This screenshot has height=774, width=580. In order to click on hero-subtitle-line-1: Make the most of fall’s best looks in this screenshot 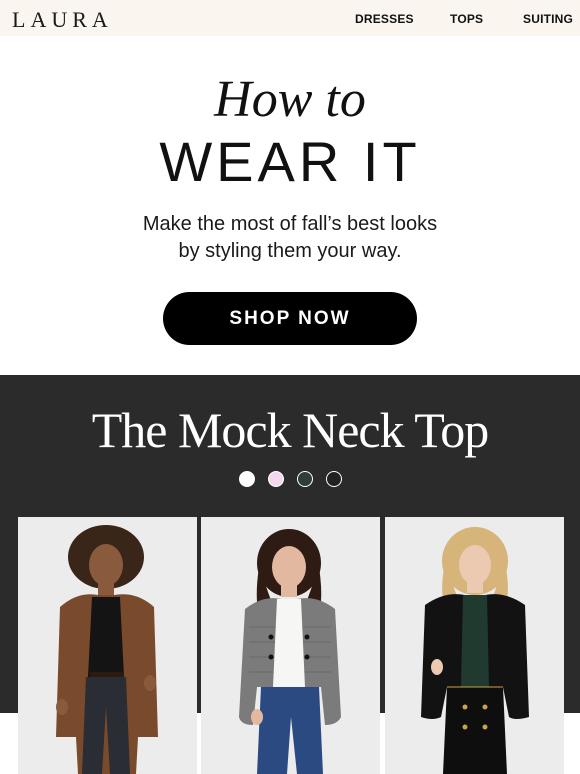, I will do `click(290, 224)`.